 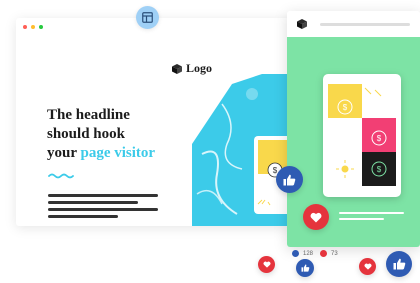 I want to click on like-count-icon, so click(x=295, y=253).